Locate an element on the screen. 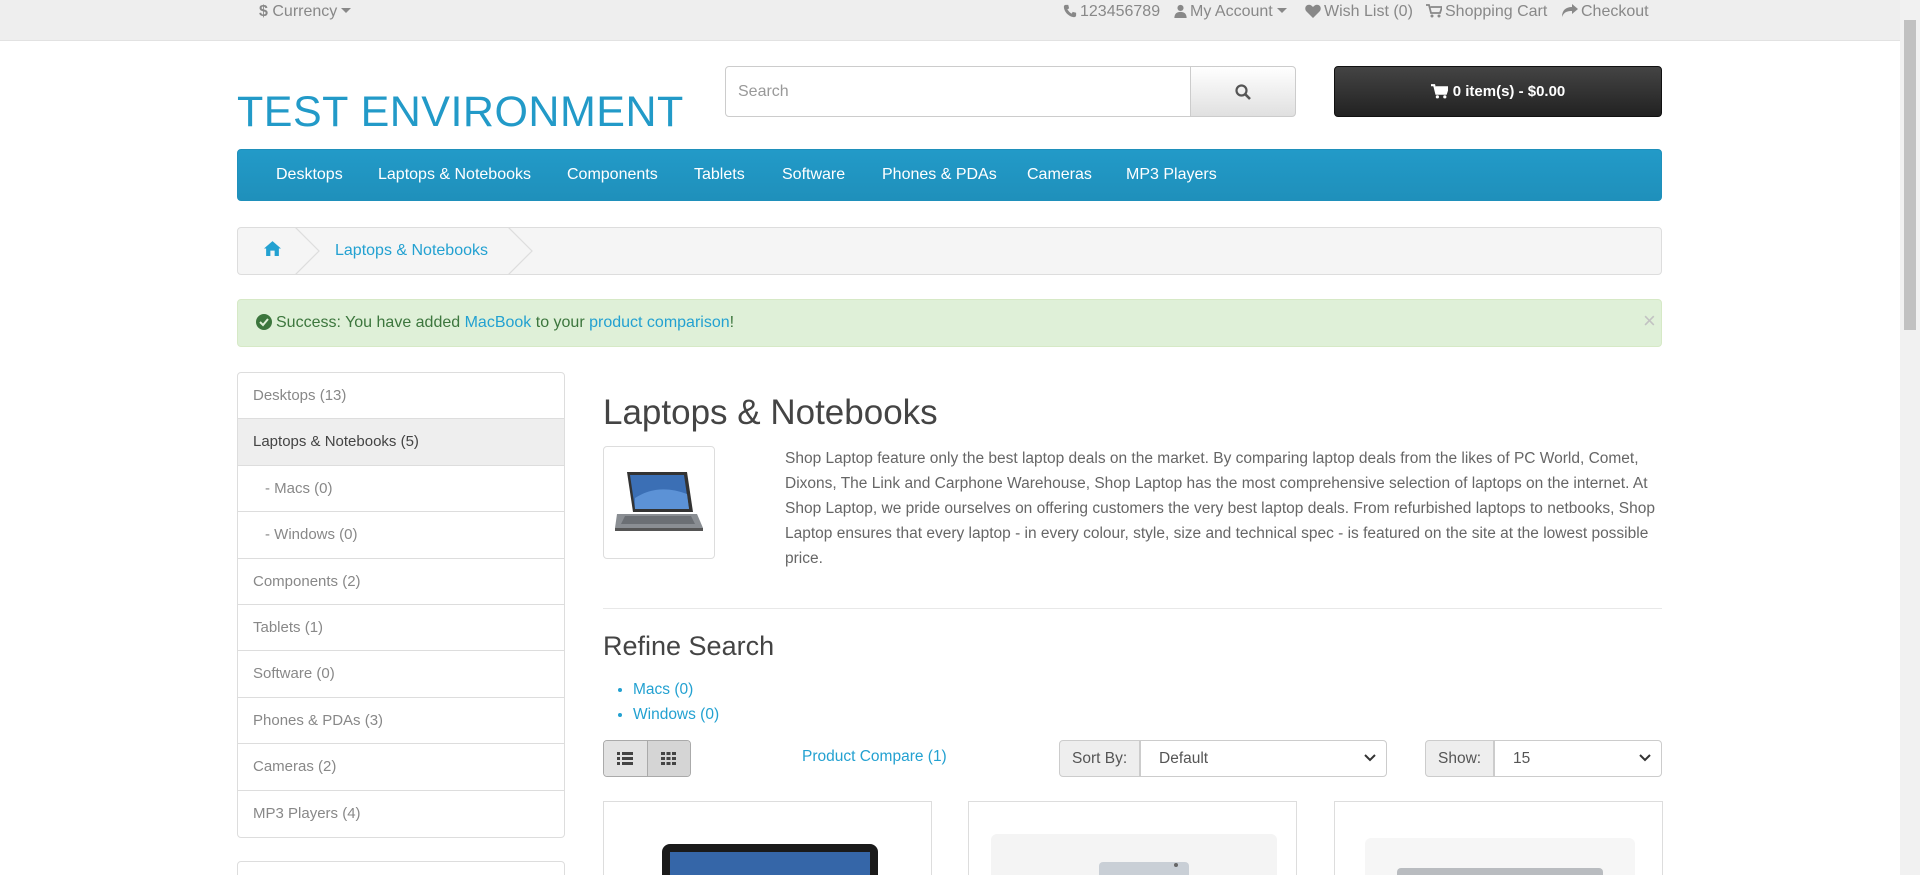  laptop-image is located at coordinates (659, 501).